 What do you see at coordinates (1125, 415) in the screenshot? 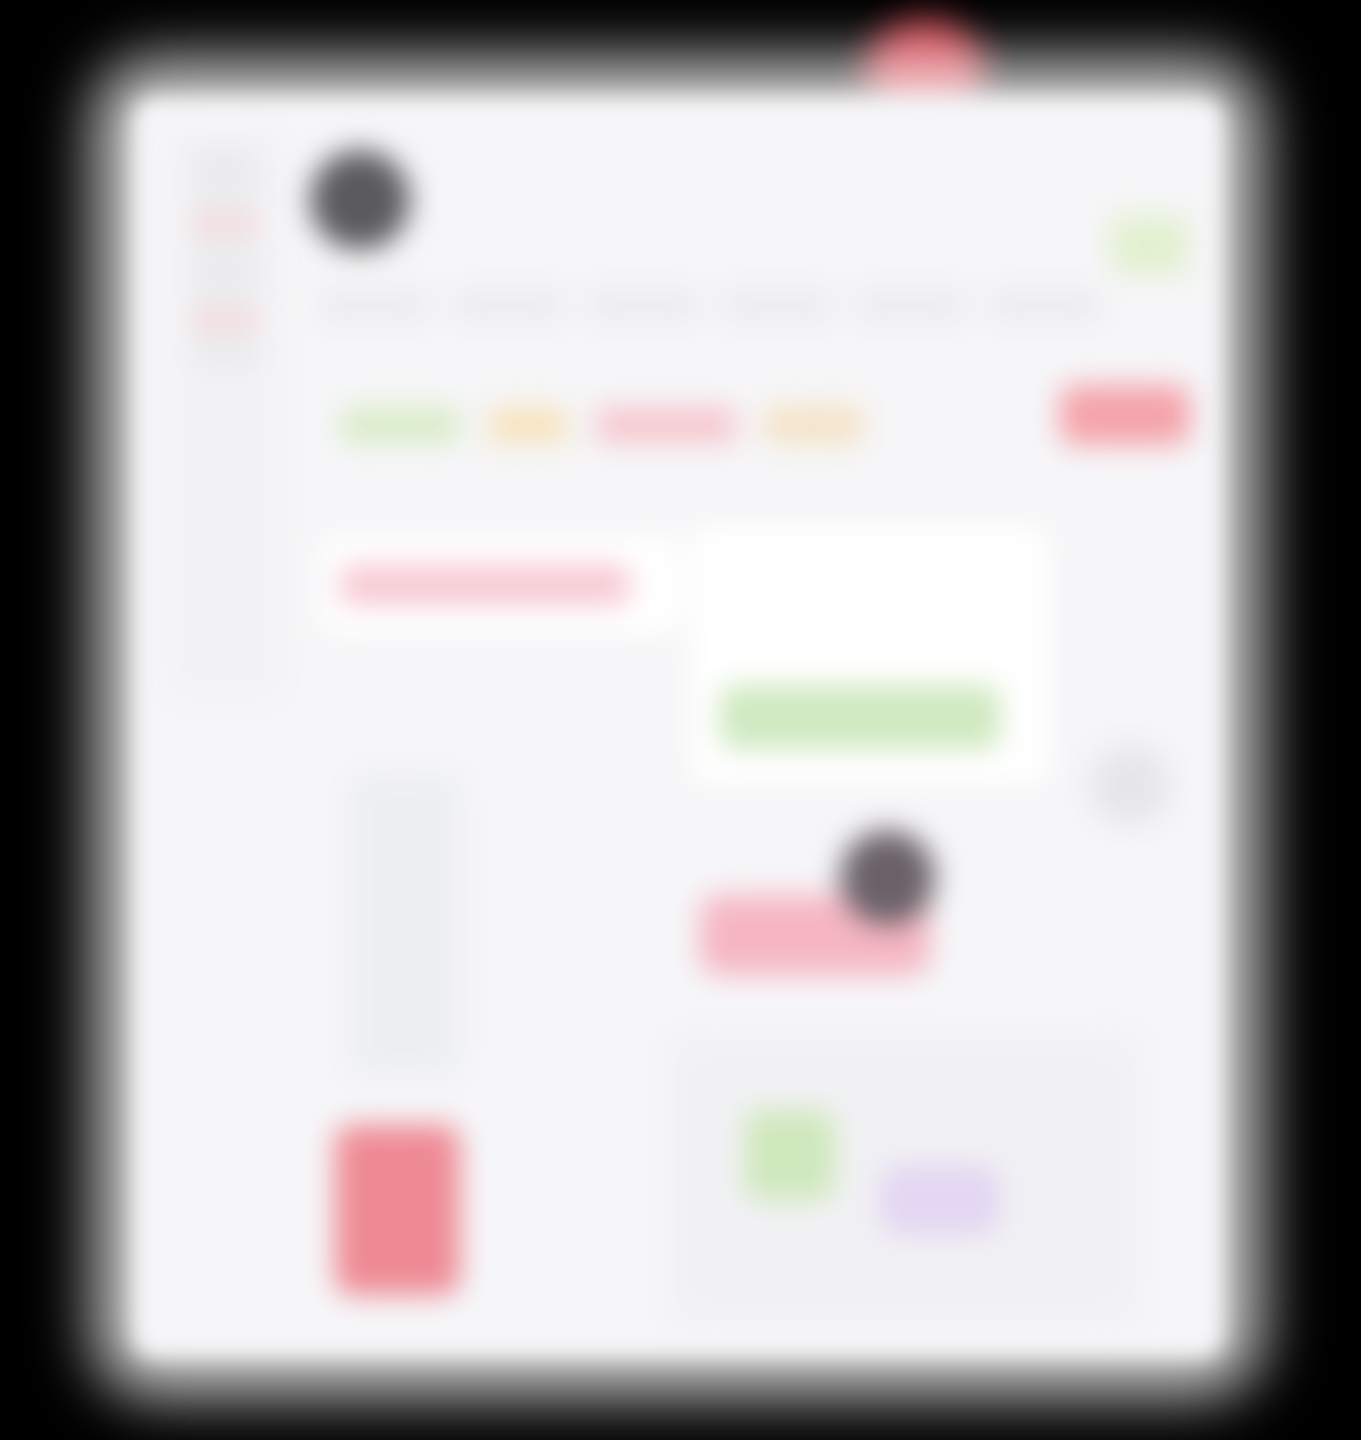
I see `alert-badge` at bounding box center [1125, 415].